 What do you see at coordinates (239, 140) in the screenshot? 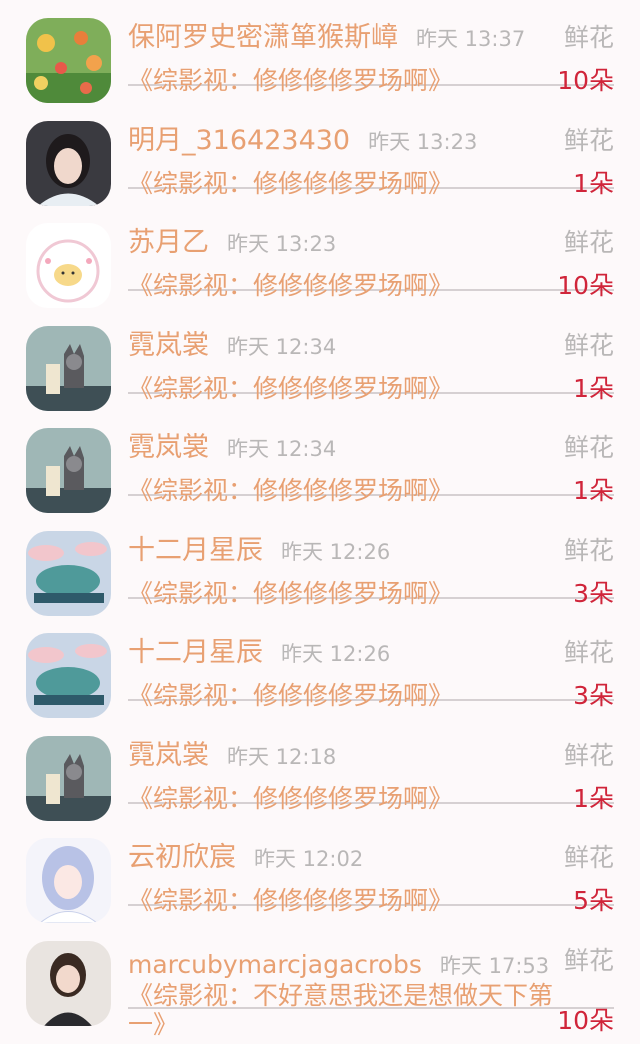
I see `user-name: 明月_316423430` at bounding box center [239, 140].